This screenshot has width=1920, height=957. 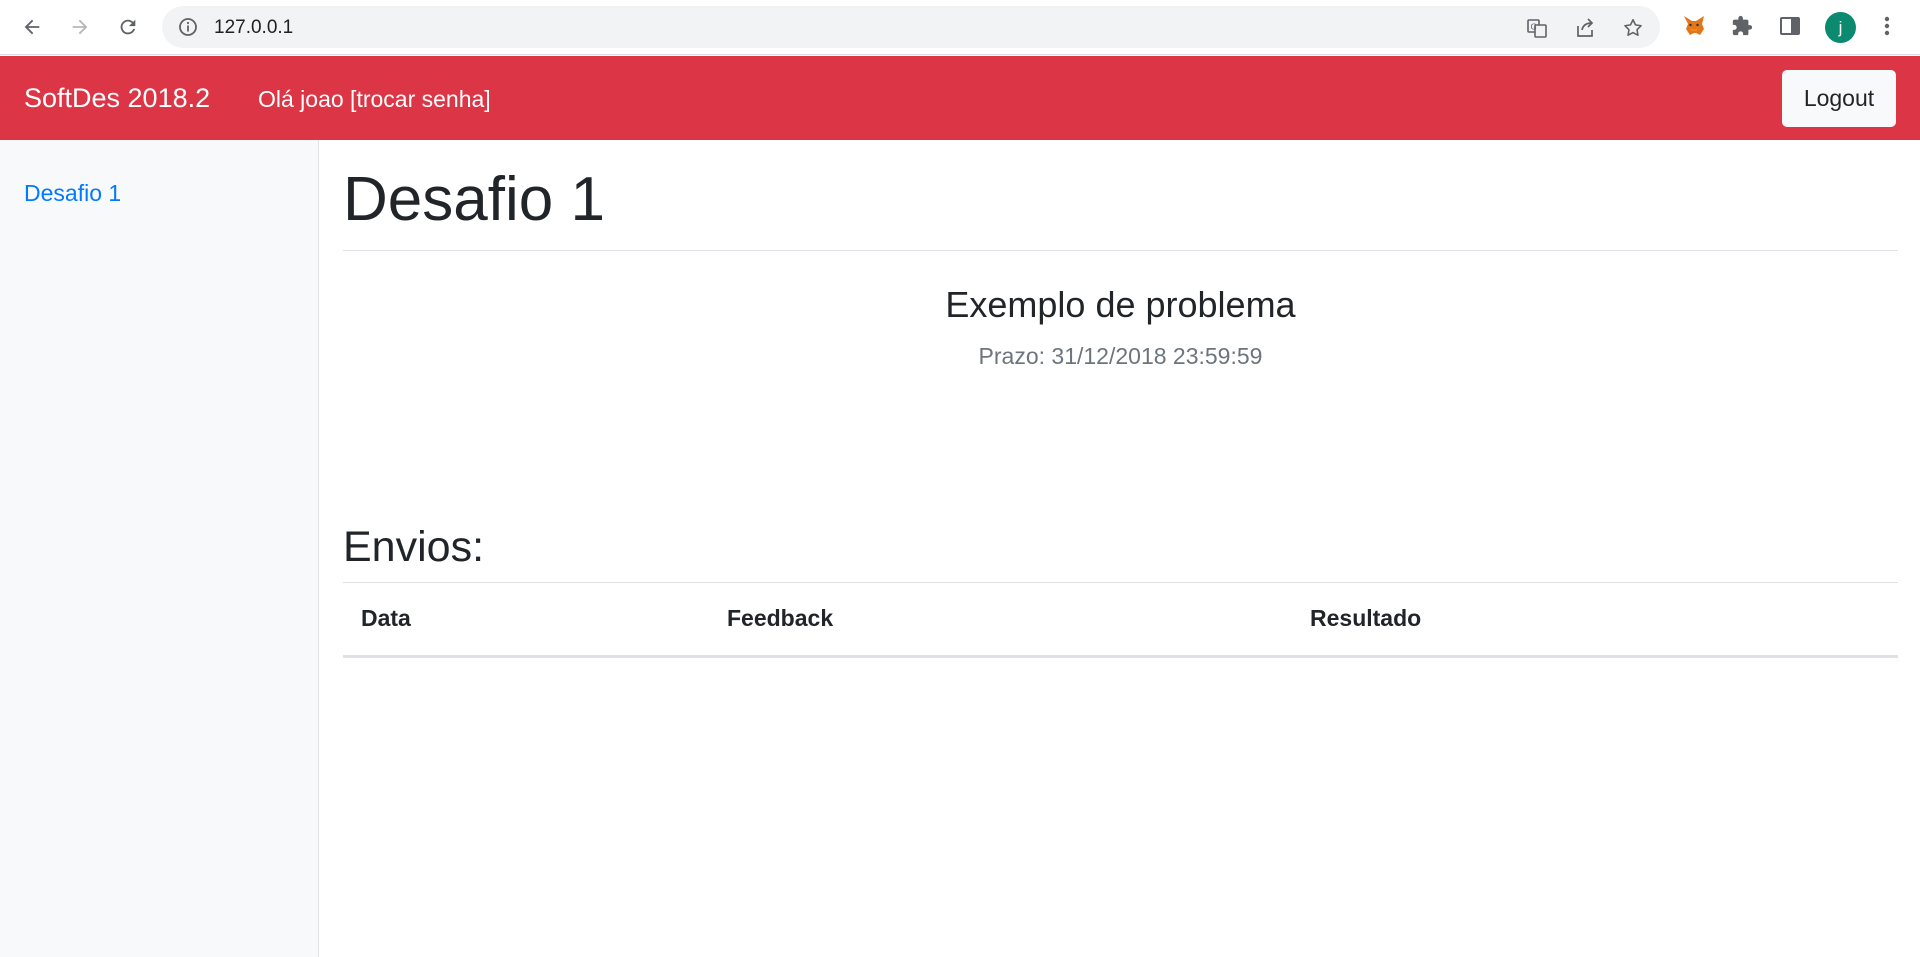 I want to click on back-arrow-icon, so click(x=32, y=27).